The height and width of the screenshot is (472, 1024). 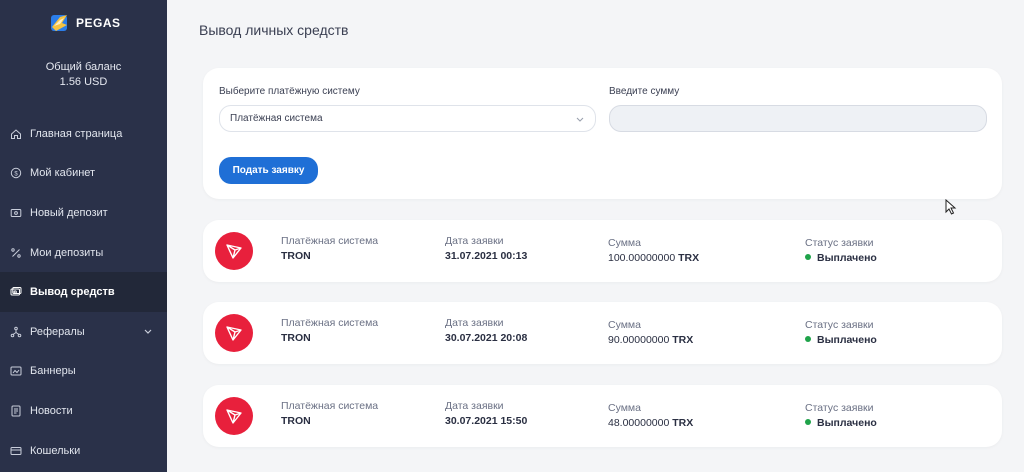 What do you see at coordinates (486, 256) in the screenshot?
I see `date-value: 31.07.2021 00:13` at bounding box center [486, 256].